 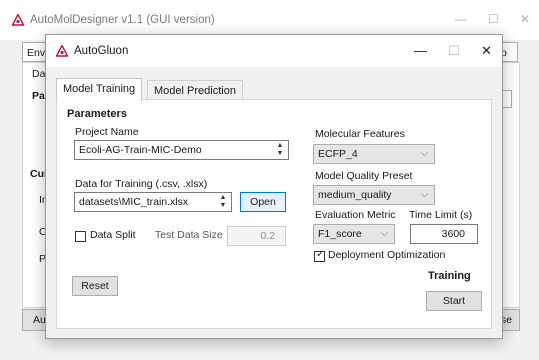 I want to click on training-heading: Training, so click(x=449, y=276).